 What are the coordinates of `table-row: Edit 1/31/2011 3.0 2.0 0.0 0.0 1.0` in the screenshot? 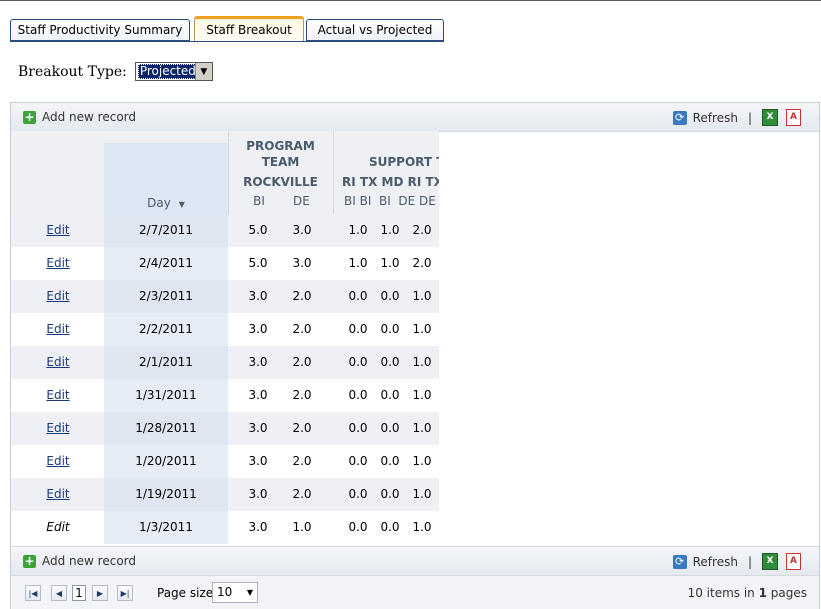 It's located at (225, 395).